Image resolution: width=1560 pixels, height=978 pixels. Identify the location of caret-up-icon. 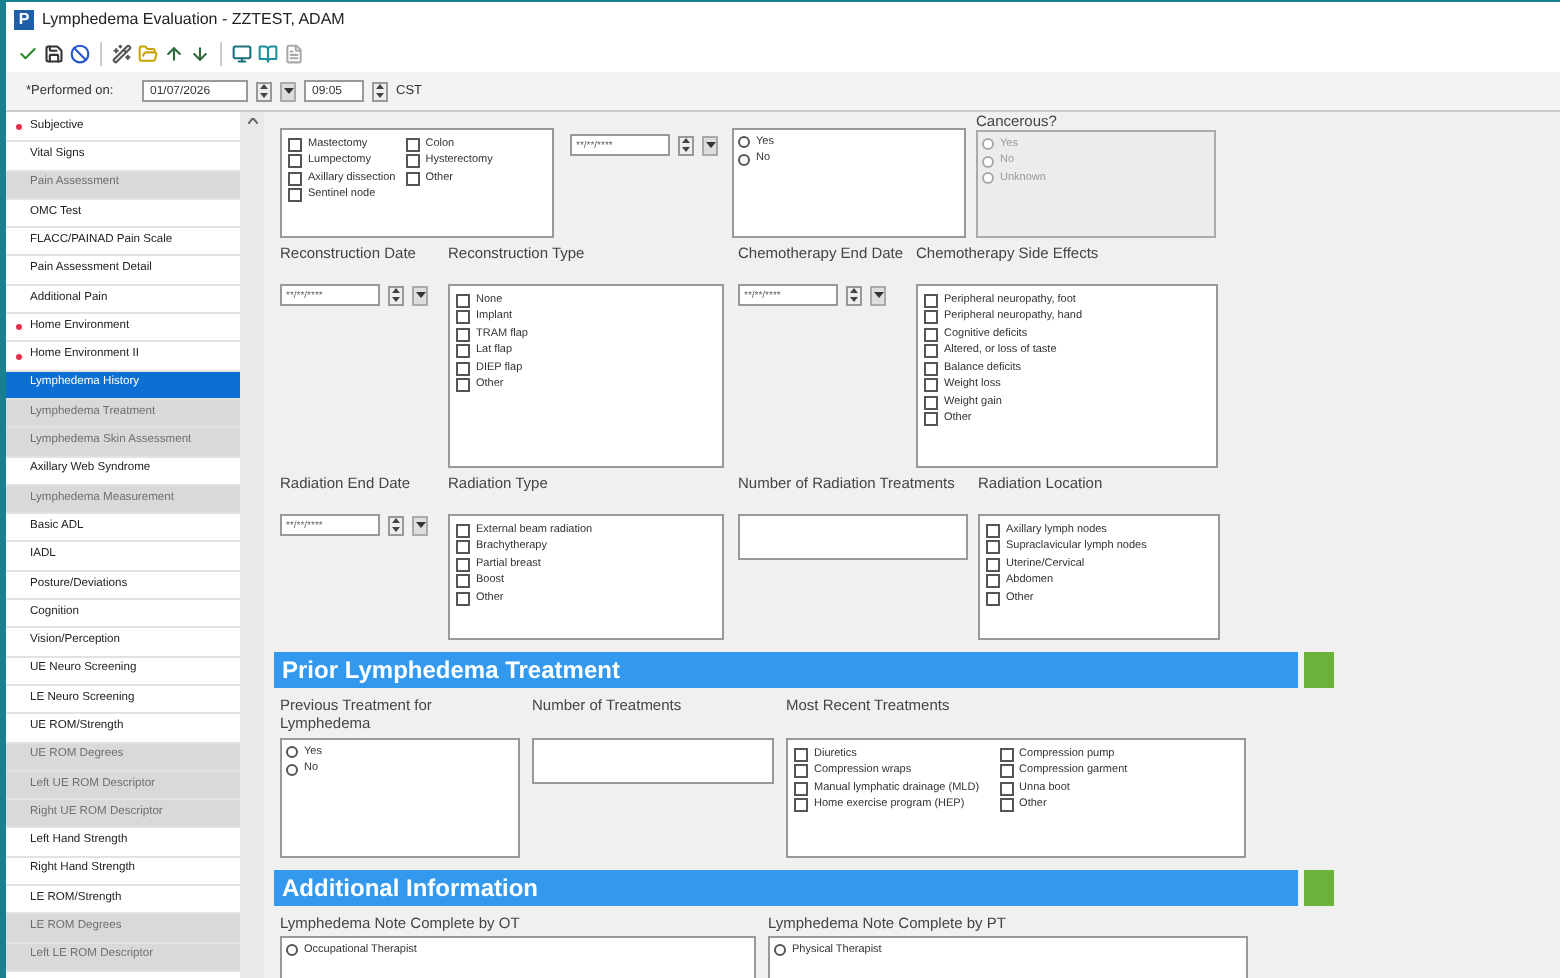
(252, 121).